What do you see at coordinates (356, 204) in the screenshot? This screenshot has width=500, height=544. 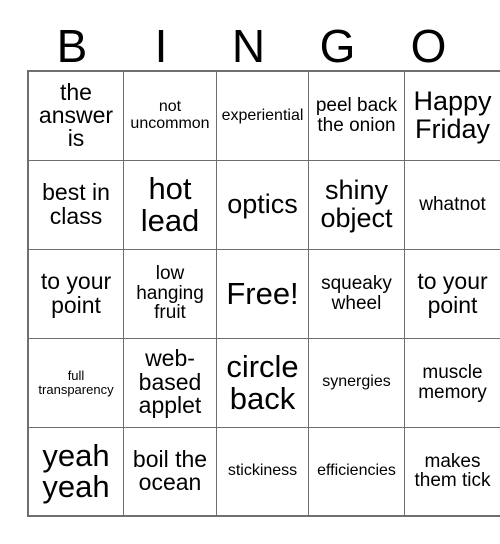 I see `bingo-cell: shiny object` at bounding box center [356, 204].